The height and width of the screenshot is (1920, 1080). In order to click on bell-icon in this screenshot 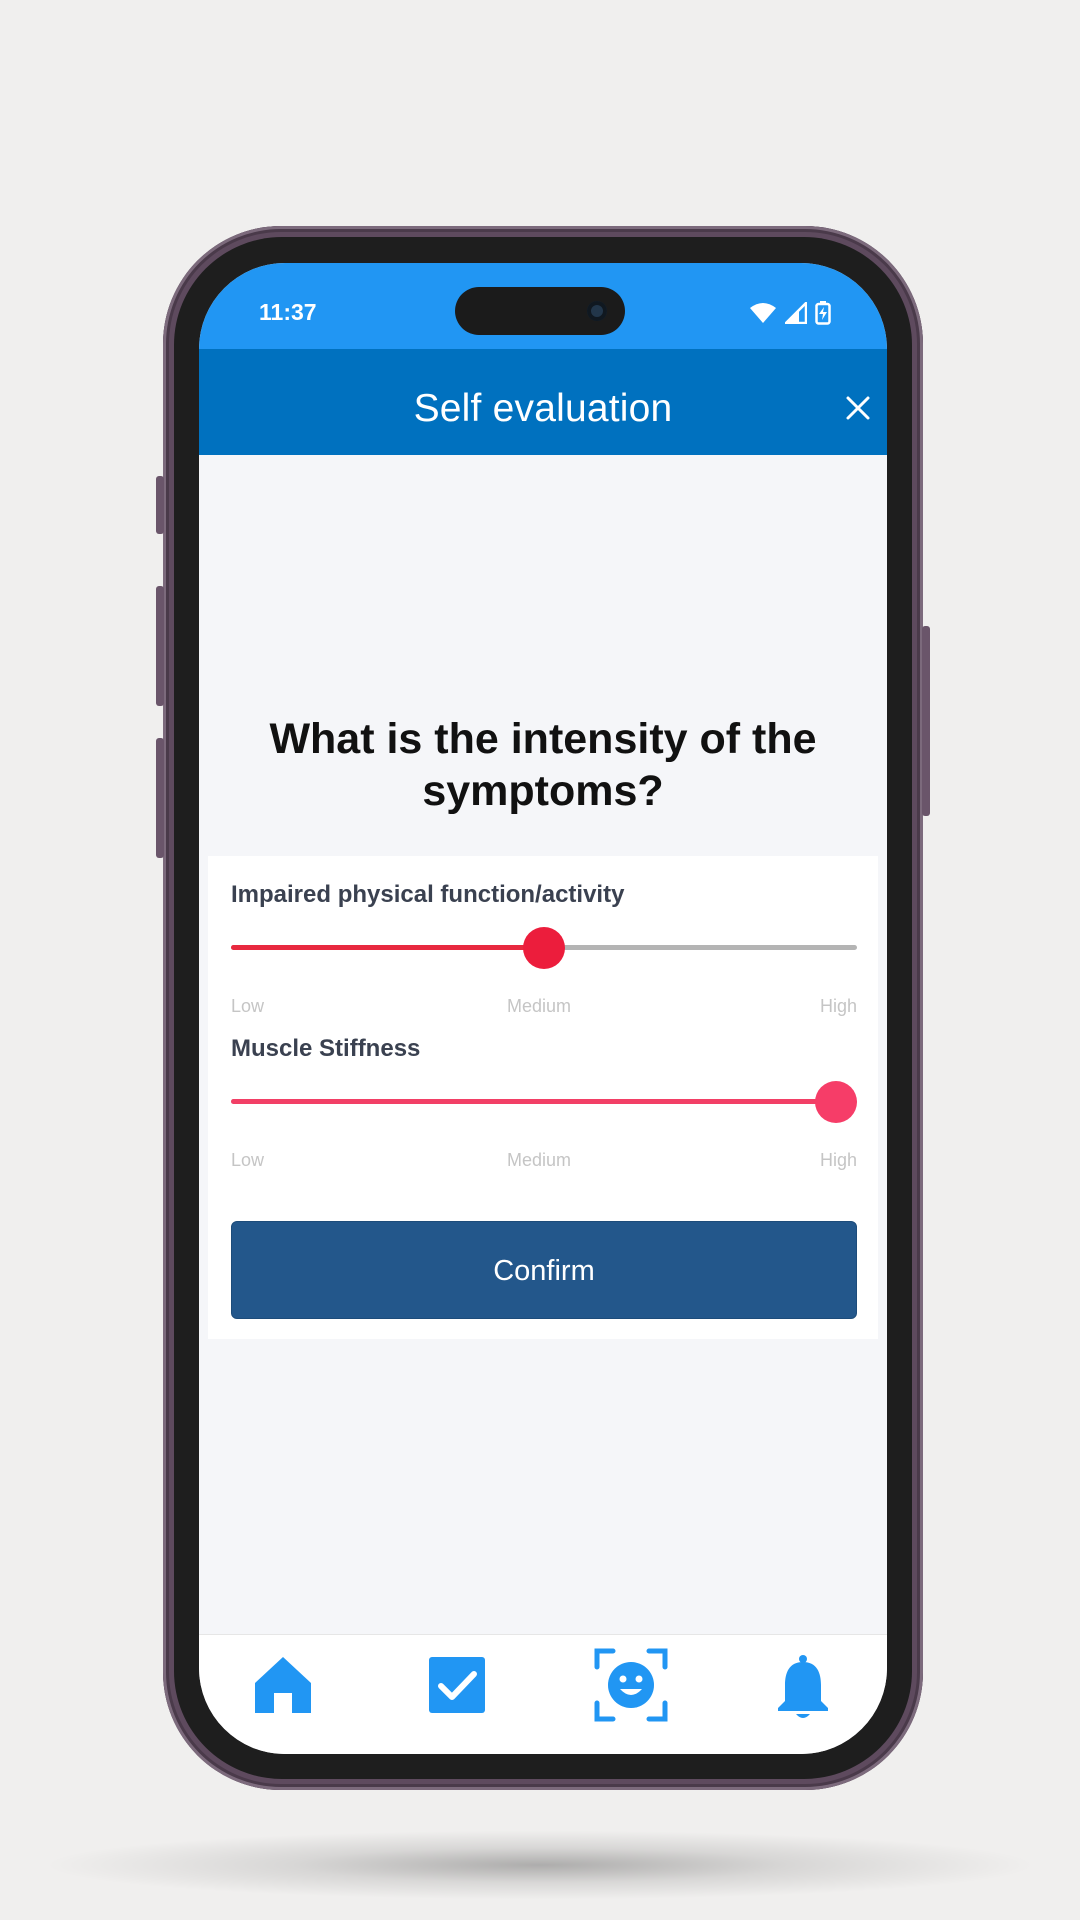, I will do `click(803, 1685)`.